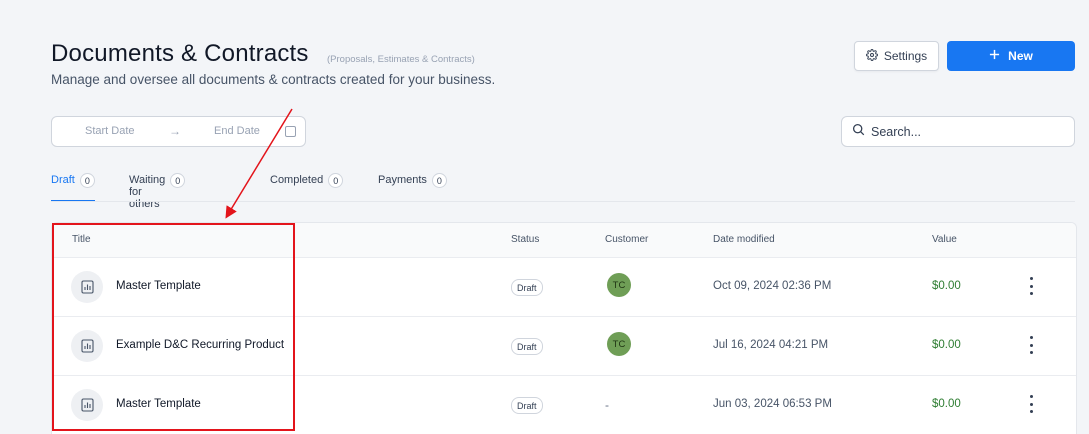 The width and height of the screenshot is (1089, 434). I want to click on column-header-customer: Customer, so click(626, 239).